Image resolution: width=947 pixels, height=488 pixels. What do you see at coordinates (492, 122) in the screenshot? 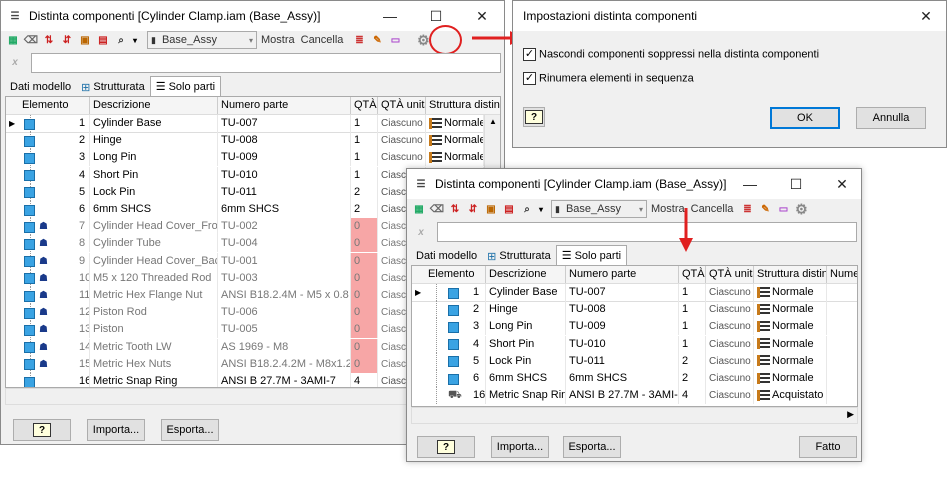
I see `scroll-up-arrow-icon: ▲` at bounding box center [492, 122].